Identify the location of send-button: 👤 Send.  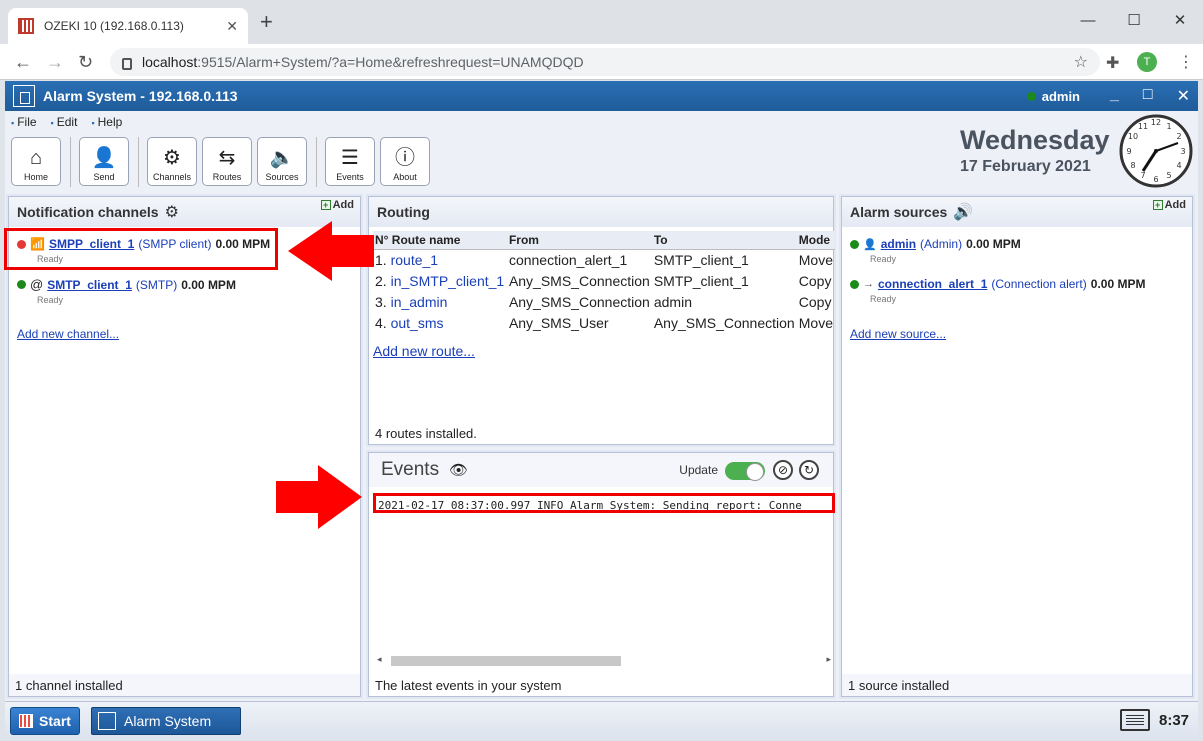
(104, 161).